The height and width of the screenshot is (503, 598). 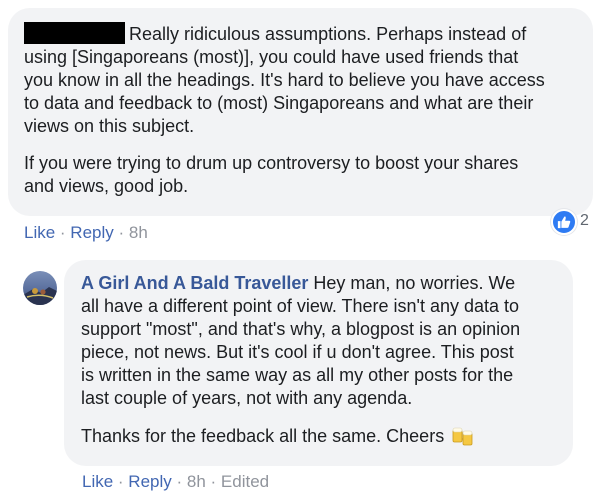 What do you see at coordinates (245, 481) in the screenshot?
I see `edited-label: Edited` at bounding box center [245, 481].